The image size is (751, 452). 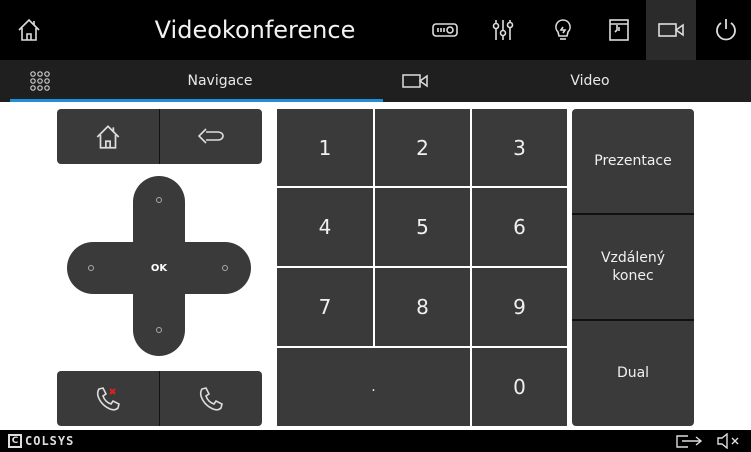 I want to click on dpad-right-button, so click(x=225, y=268).